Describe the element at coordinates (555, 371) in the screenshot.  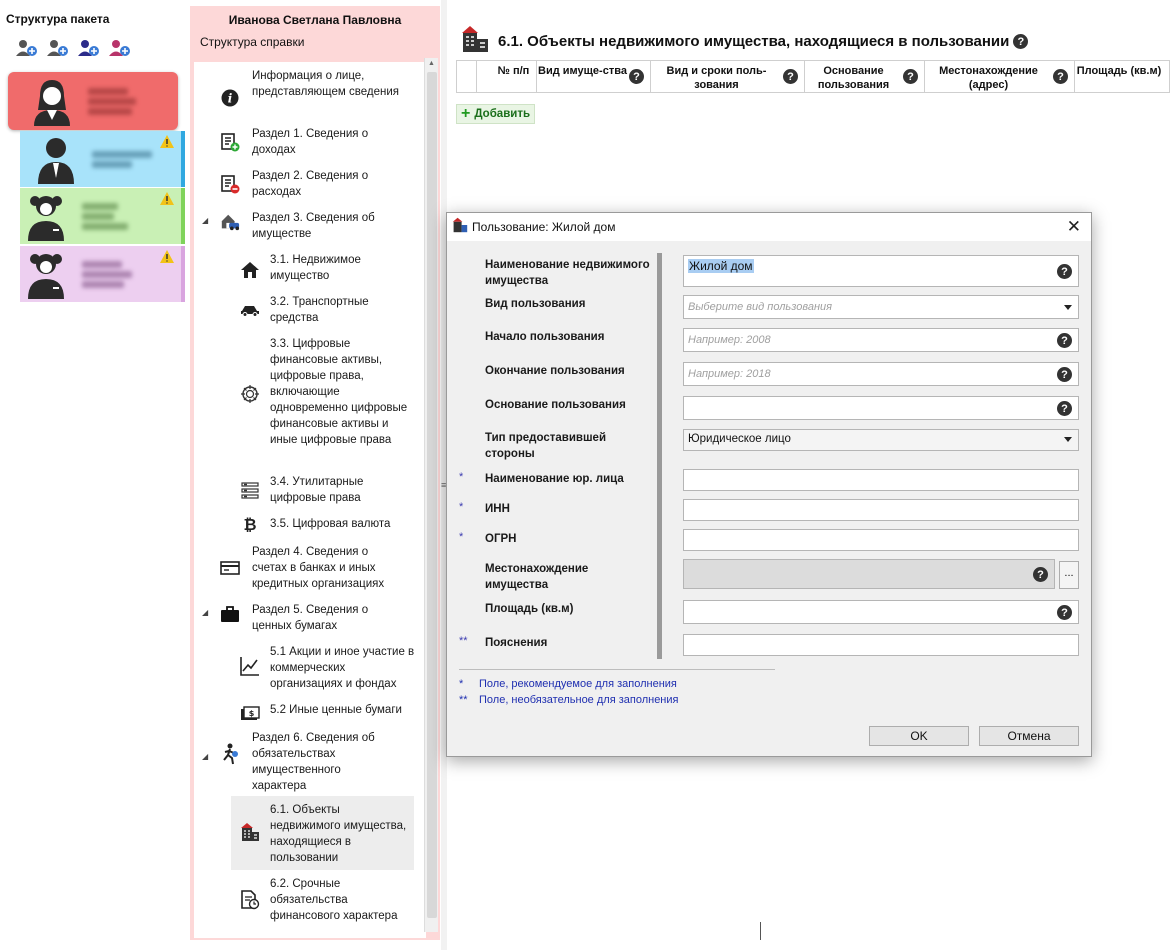
I see `field-label: Окончание пользования` at that location.